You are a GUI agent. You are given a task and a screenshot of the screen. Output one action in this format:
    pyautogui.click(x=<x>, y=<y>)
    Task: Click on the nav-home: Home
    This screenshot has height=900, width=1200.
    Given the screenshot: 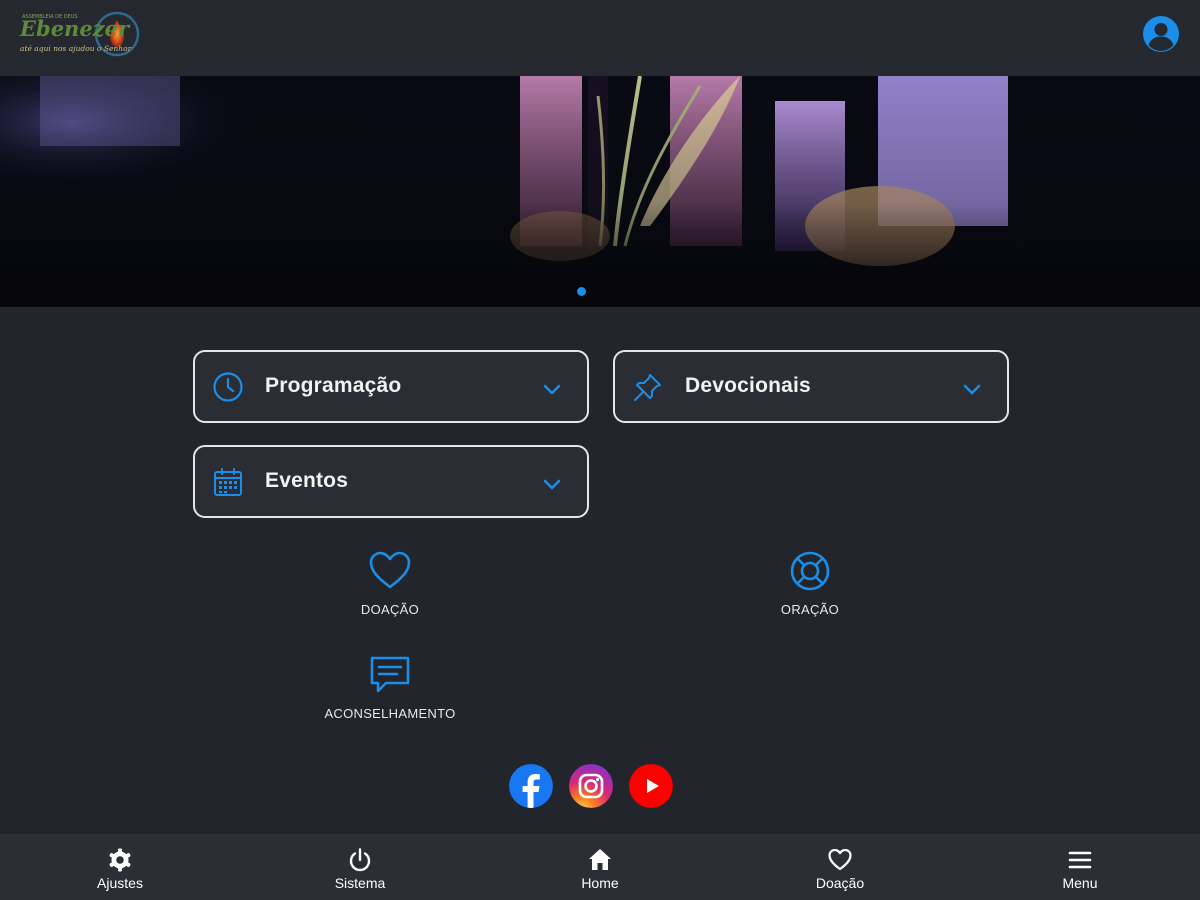 What is the action you would take?
    pyautogui.click(x=600, y=867)
    